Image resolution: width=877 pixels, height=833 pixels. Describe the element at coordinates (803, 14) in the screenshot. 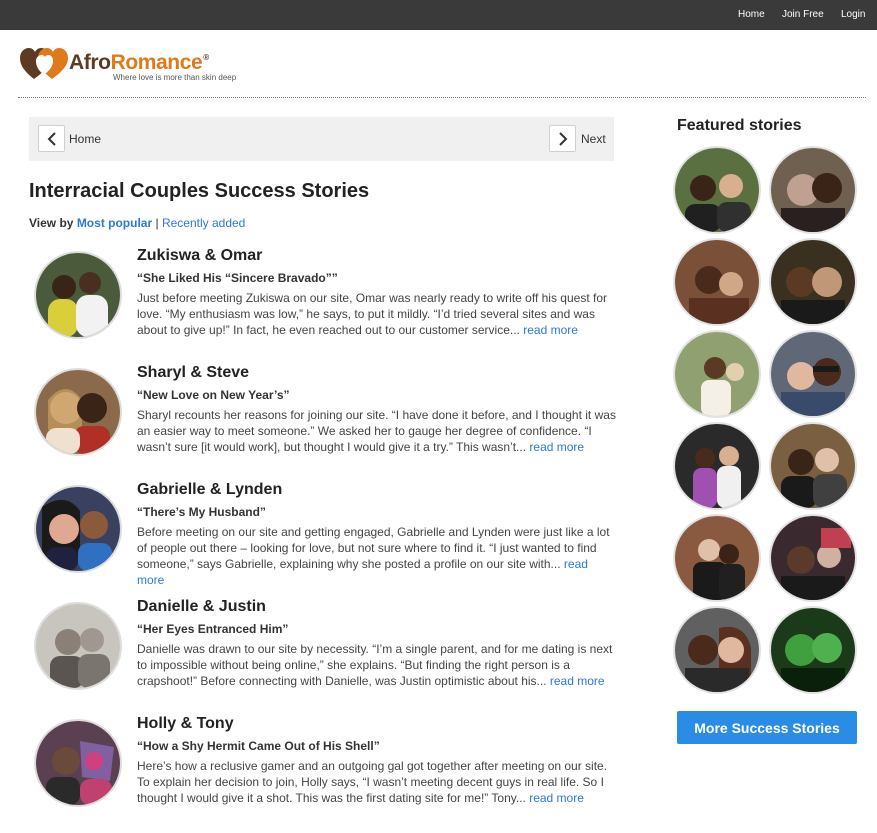

I see `nav-join-free-link: Join Free` at that location.